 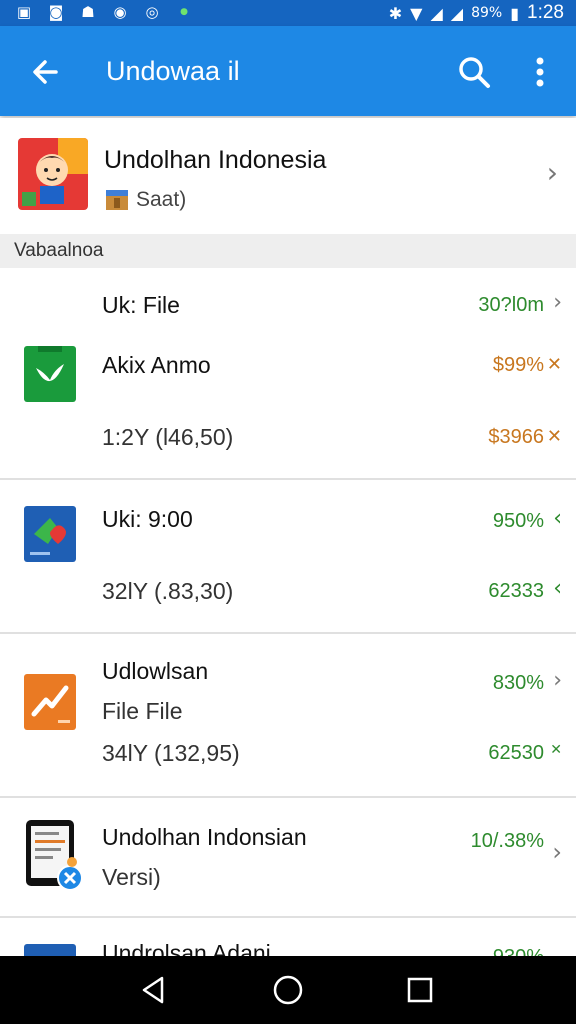 I want to click on app-bar: Undowaa il, so click(x=288, y=71).